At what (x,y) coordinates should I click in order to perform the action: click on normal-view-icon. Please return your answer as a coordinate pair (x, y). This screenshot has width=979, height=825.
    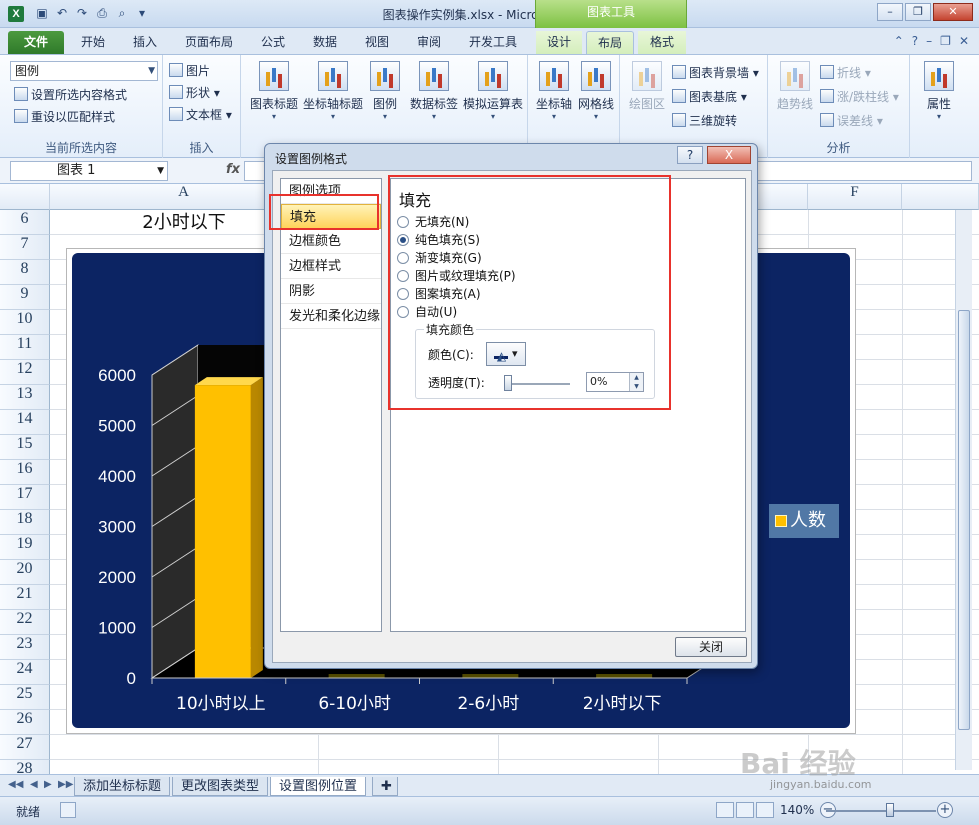
    Looking at the image, I should click on (725, 810).